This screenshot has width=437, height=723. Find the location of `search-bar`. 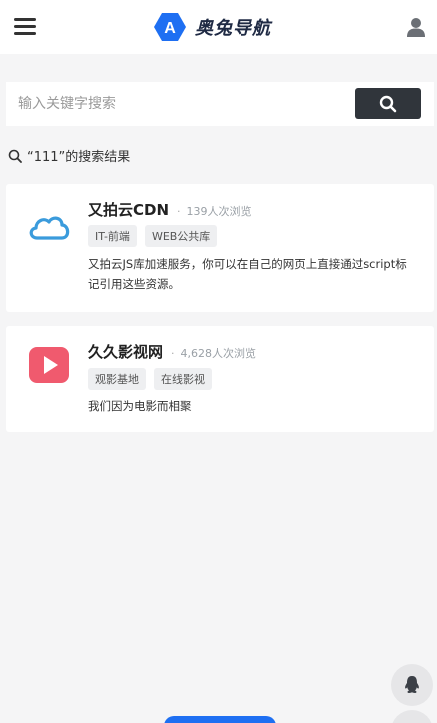

search-bar is located at coordinates (220, 104).